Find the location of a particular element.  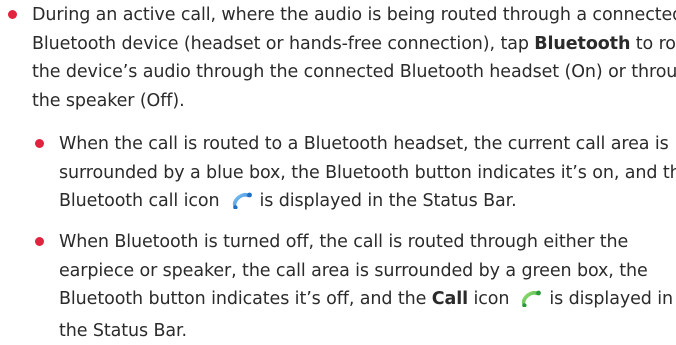

text-segment: to route is located at coordinates (653, 44).